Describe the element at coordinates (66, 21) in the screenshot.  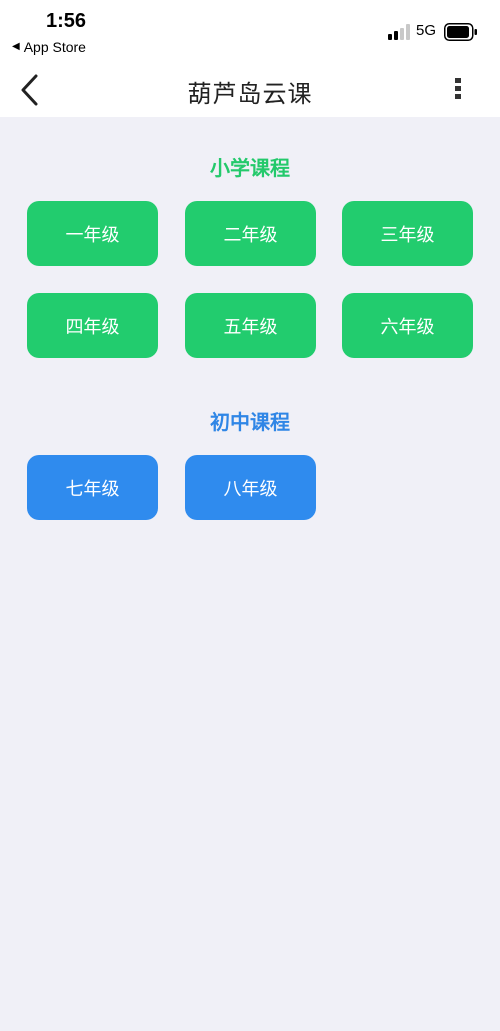
I see `status-time: 1:56` at that location.